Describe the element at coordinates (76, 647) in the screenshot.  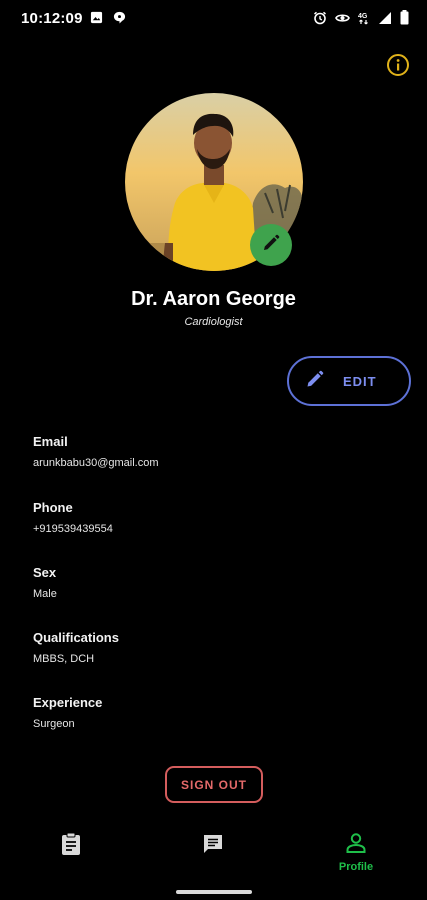
I see `qualifications-field: Qualifications MBBS, DCH` at that location.